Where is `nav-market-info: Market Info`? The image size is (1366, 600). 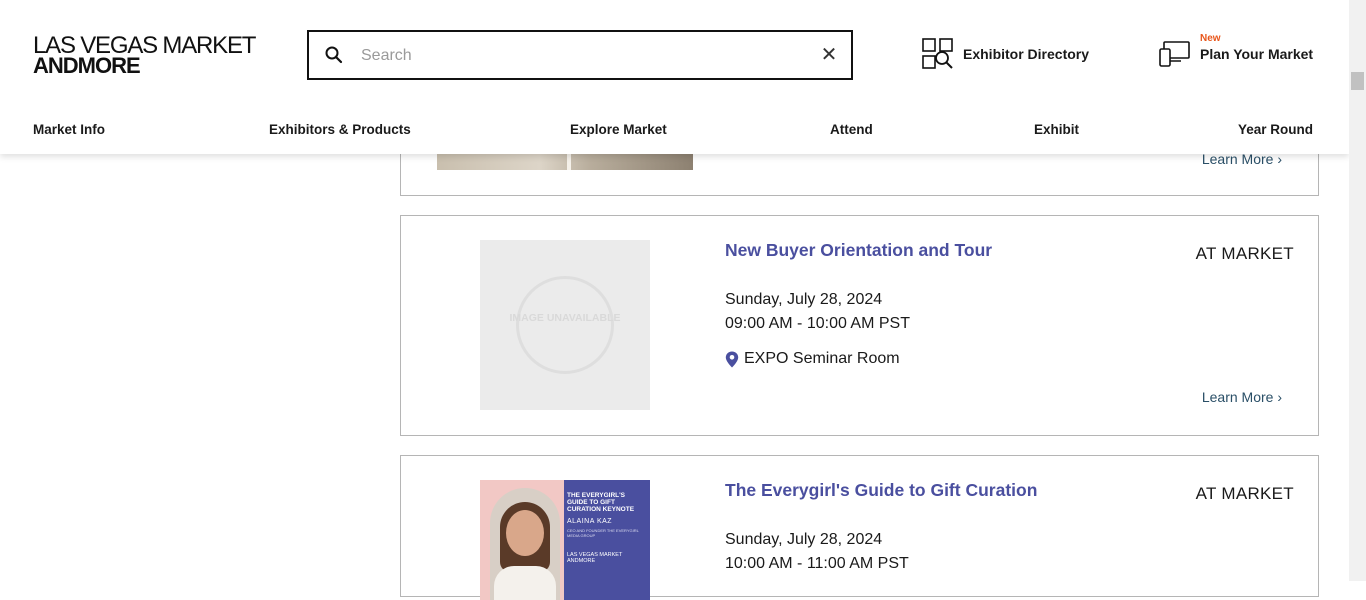
nav-market-info: Market Info is located at coordinates (69, 129).